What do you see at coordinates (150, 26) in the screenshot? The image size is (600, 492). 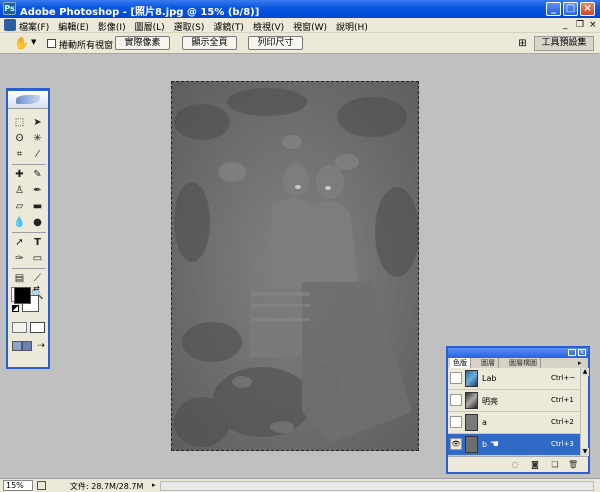 I see `menu-item: 圖層(L)` at bounding box center [150, 26].